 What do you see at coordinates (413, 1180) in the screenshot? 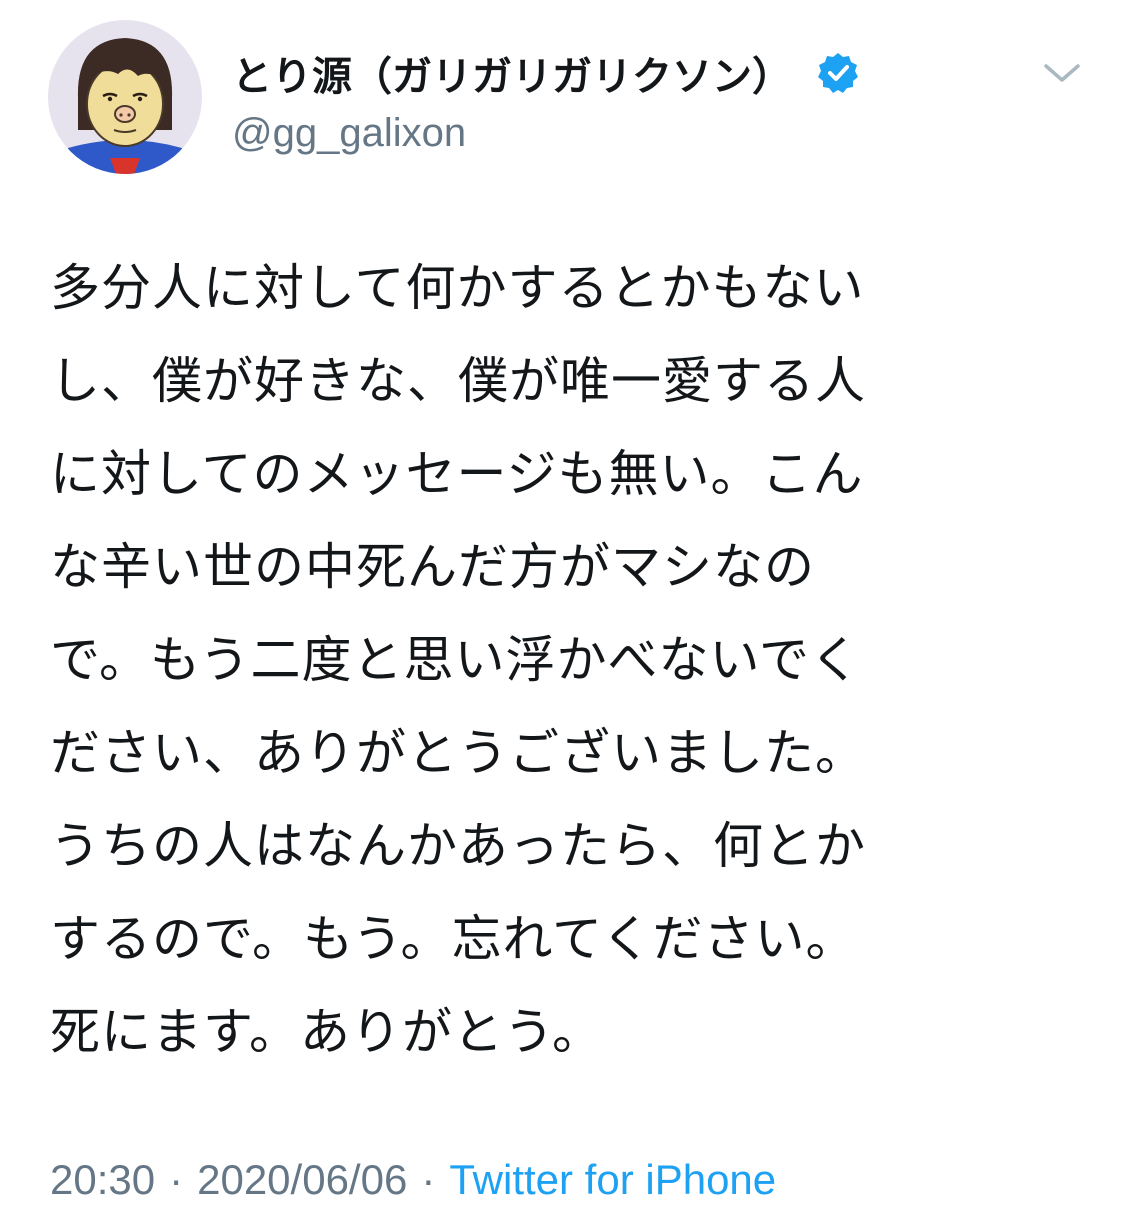
I see `tweet-metadata: 20:30 · 2020/06/06 · Twitter for iPhone` at bounding box center [413, 1180].